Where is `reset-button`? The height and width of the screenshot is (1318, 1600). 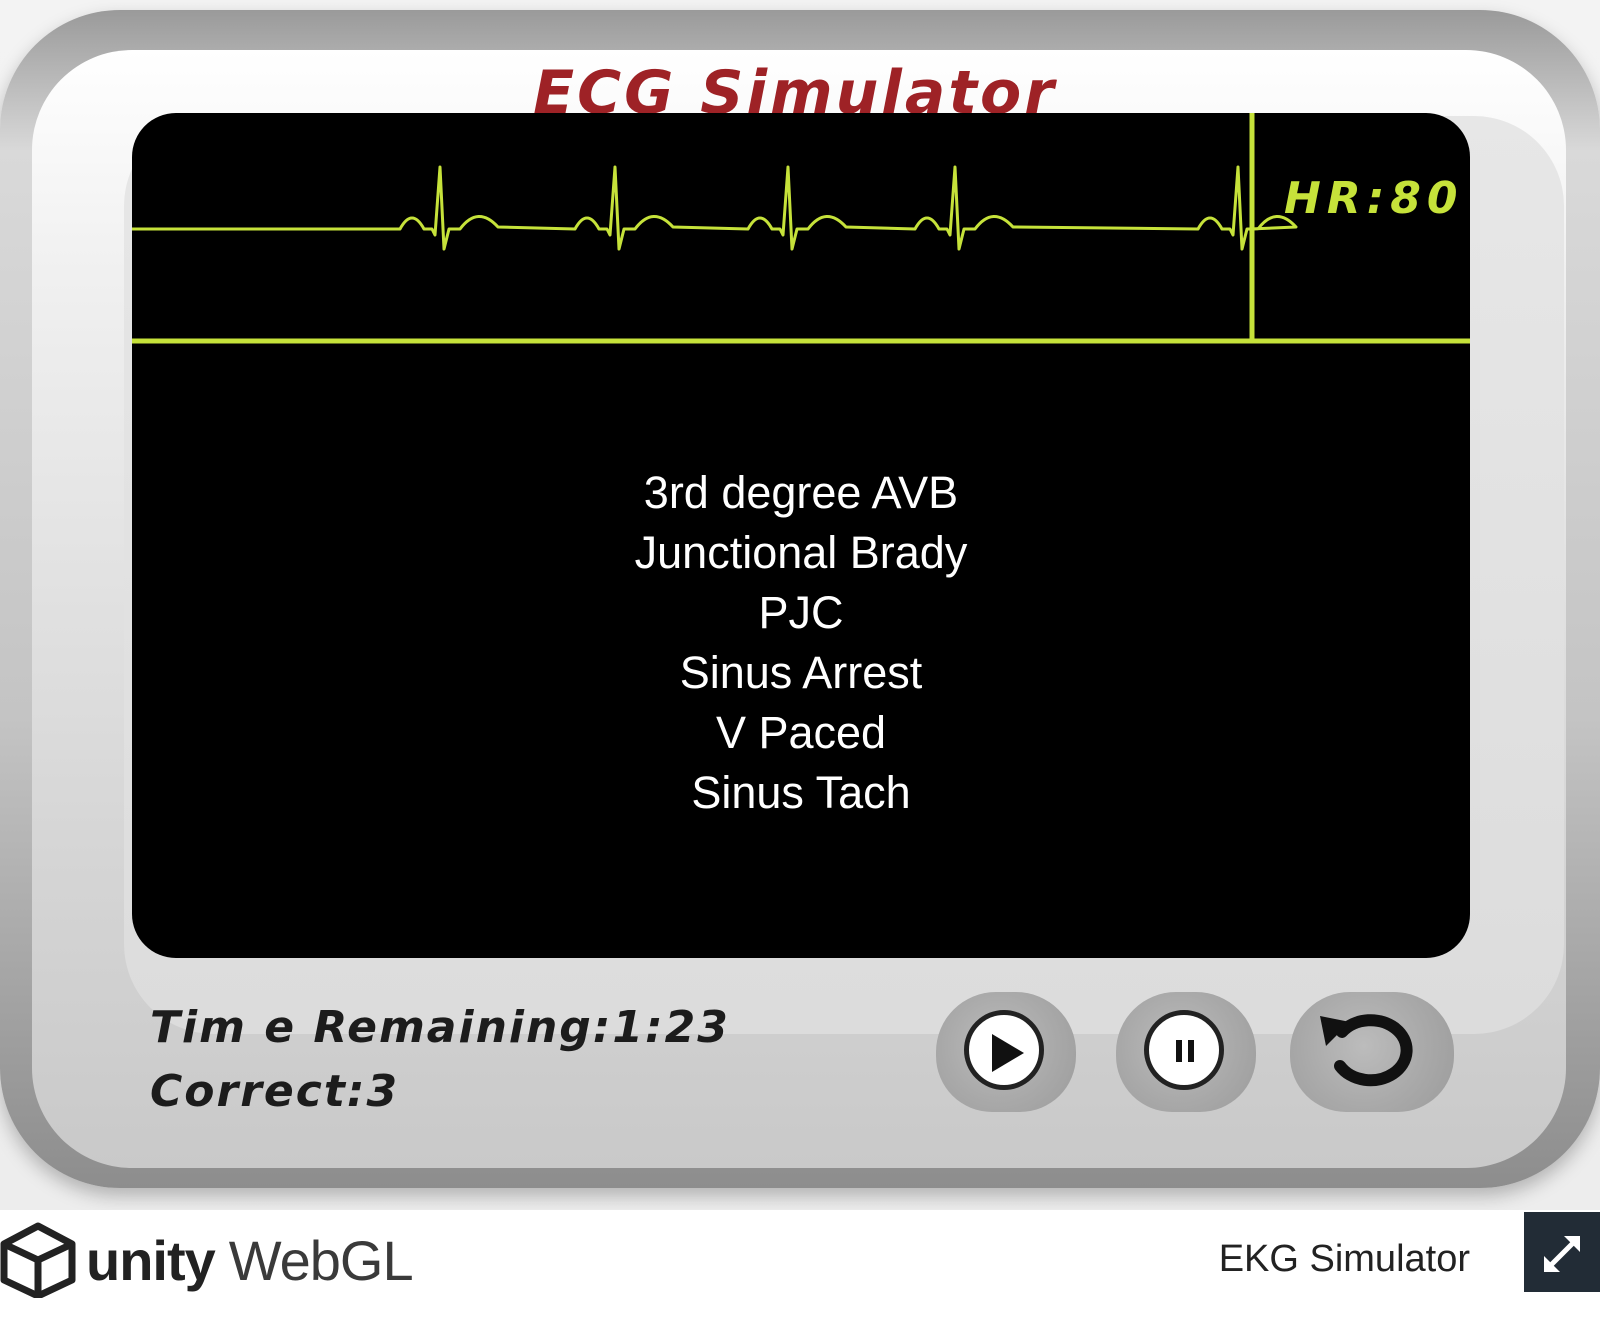 reset-button is located at coordinates (1372, 1052).